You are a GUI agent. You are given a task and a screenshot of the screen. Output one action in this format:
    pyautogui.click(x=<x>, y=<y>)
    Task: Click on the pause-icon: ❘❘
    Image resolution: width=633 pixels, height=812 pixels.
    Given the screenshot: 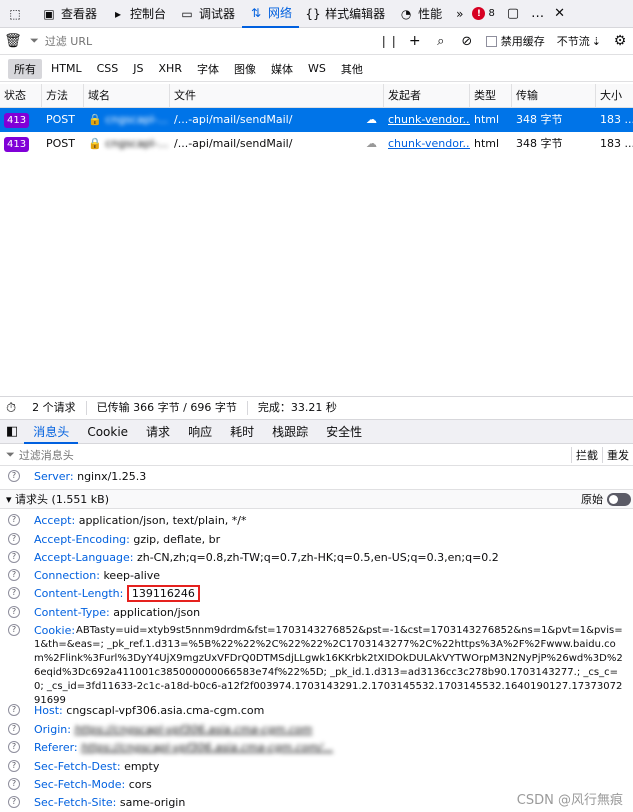 What is the action you would take?
    pyautogui.click(x=389, y=41)
    